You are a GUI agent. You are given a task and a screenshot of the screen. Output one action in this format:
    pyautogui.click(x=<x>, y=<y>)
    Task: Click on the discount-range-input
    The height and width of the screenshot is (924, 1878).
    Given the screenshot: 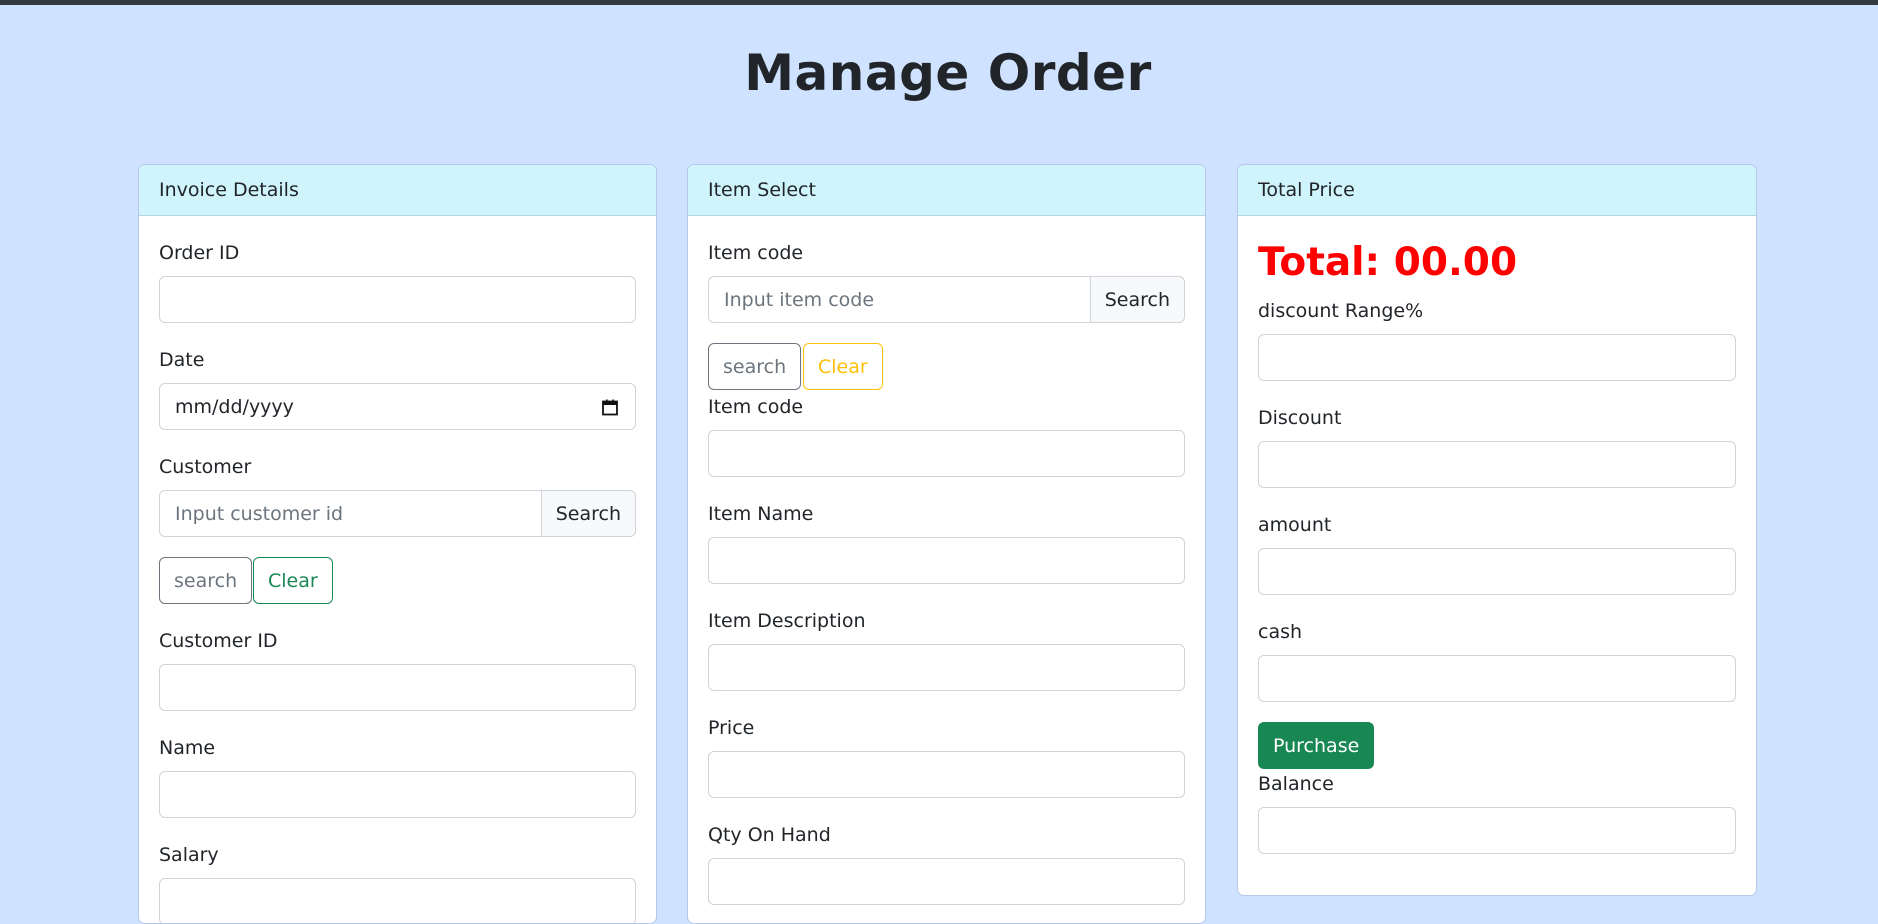 What is the action you would take?
    pyautogui.click(x=1497, y=357)
    